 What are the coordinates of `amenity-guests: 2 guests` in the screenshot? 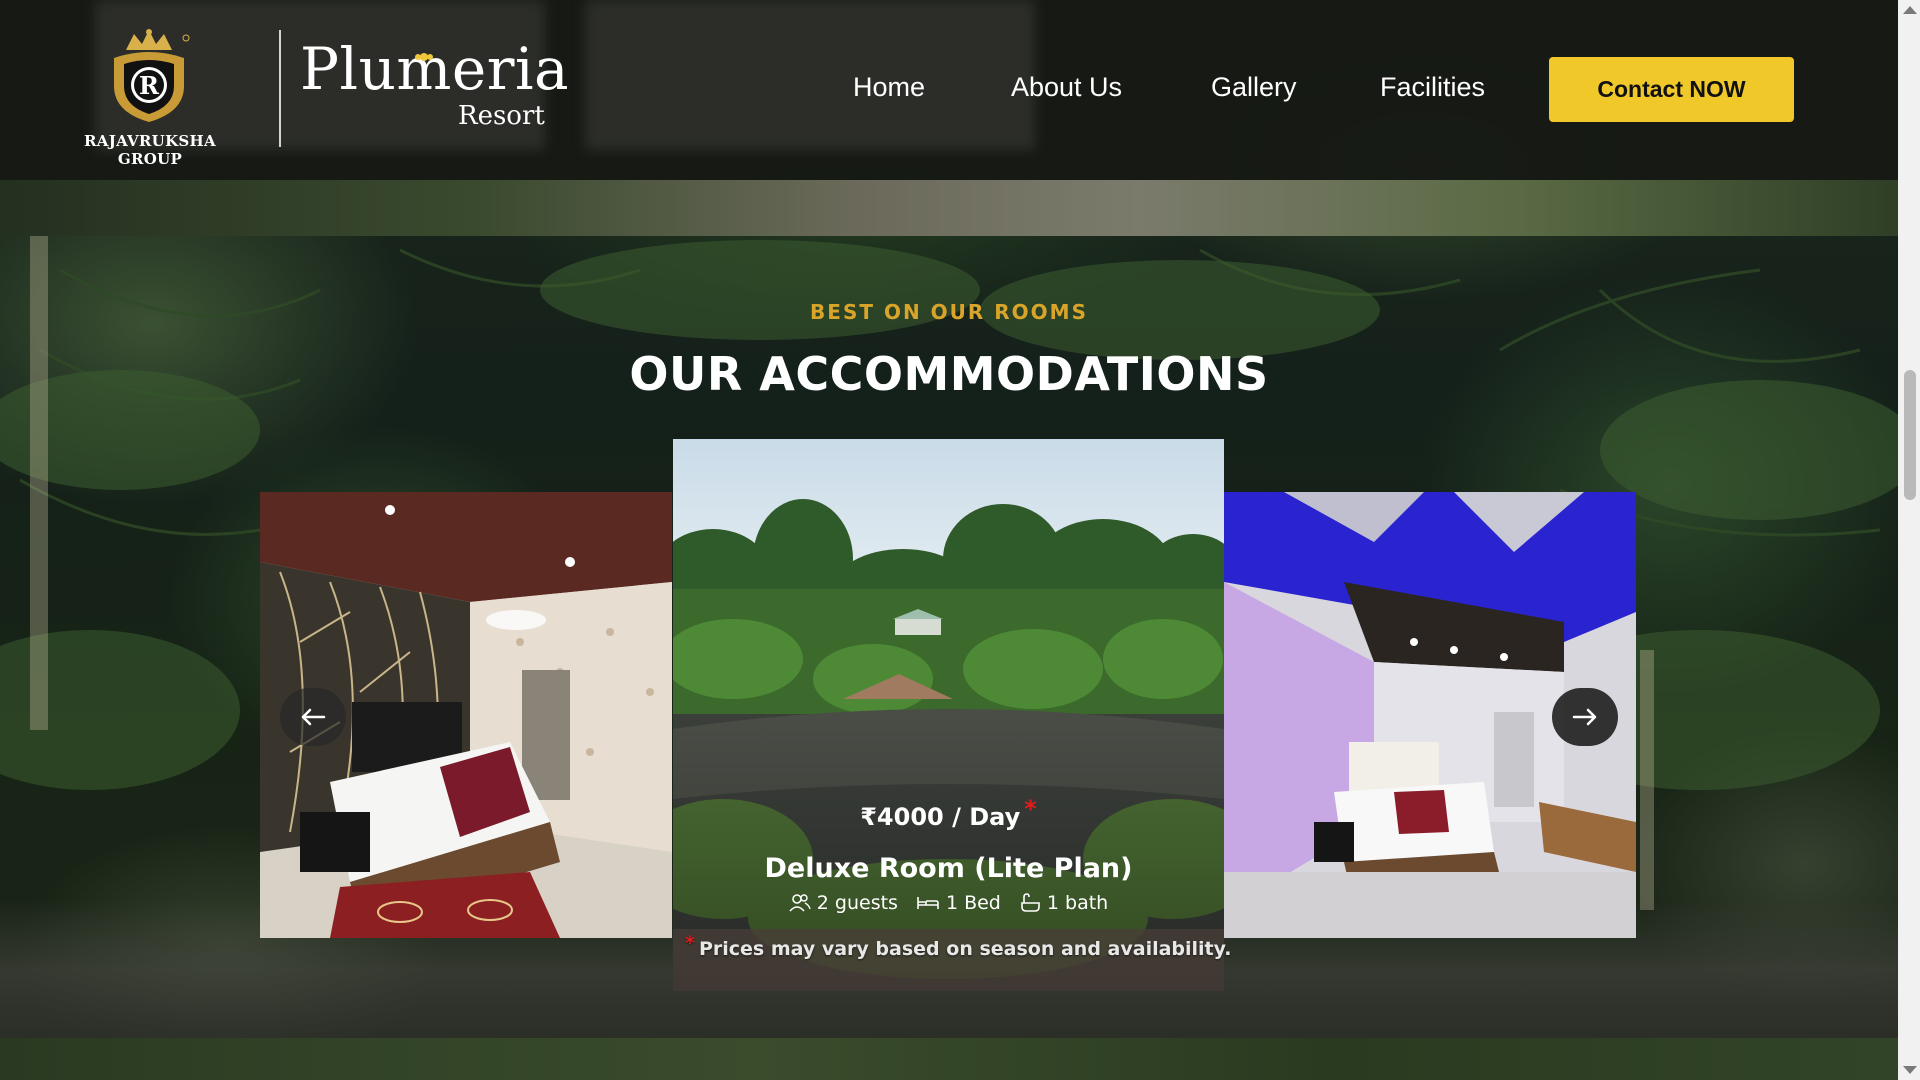 It's located at (843, 903).